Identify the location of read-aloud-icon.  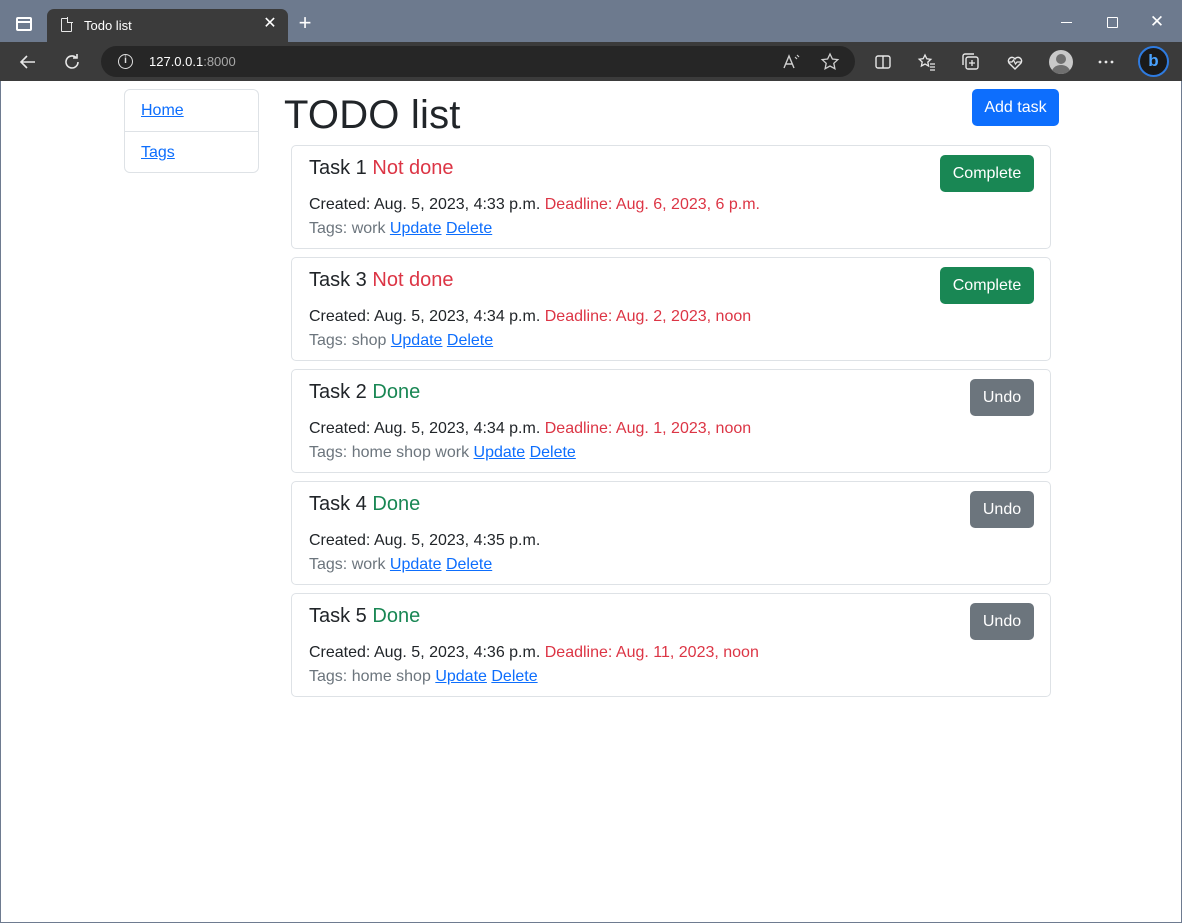
(791, 62).